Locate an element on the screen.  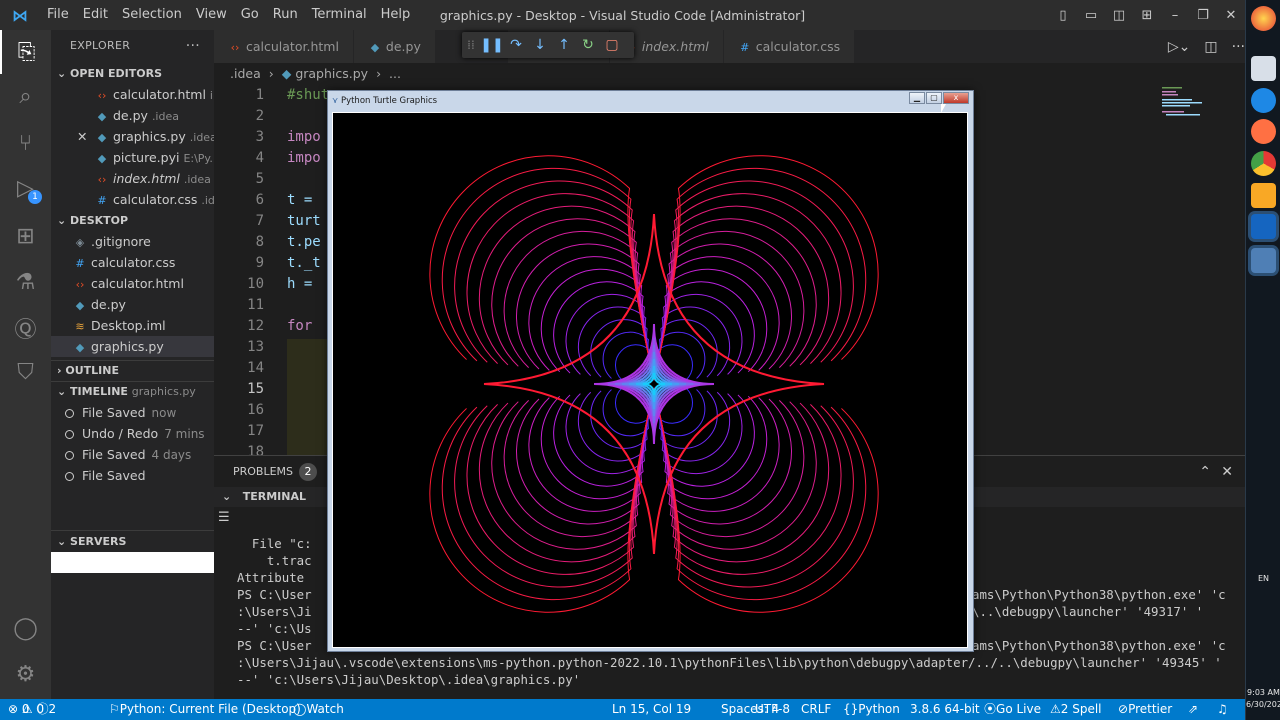
file-explorer-icon is located at coordinates (1263, 68).